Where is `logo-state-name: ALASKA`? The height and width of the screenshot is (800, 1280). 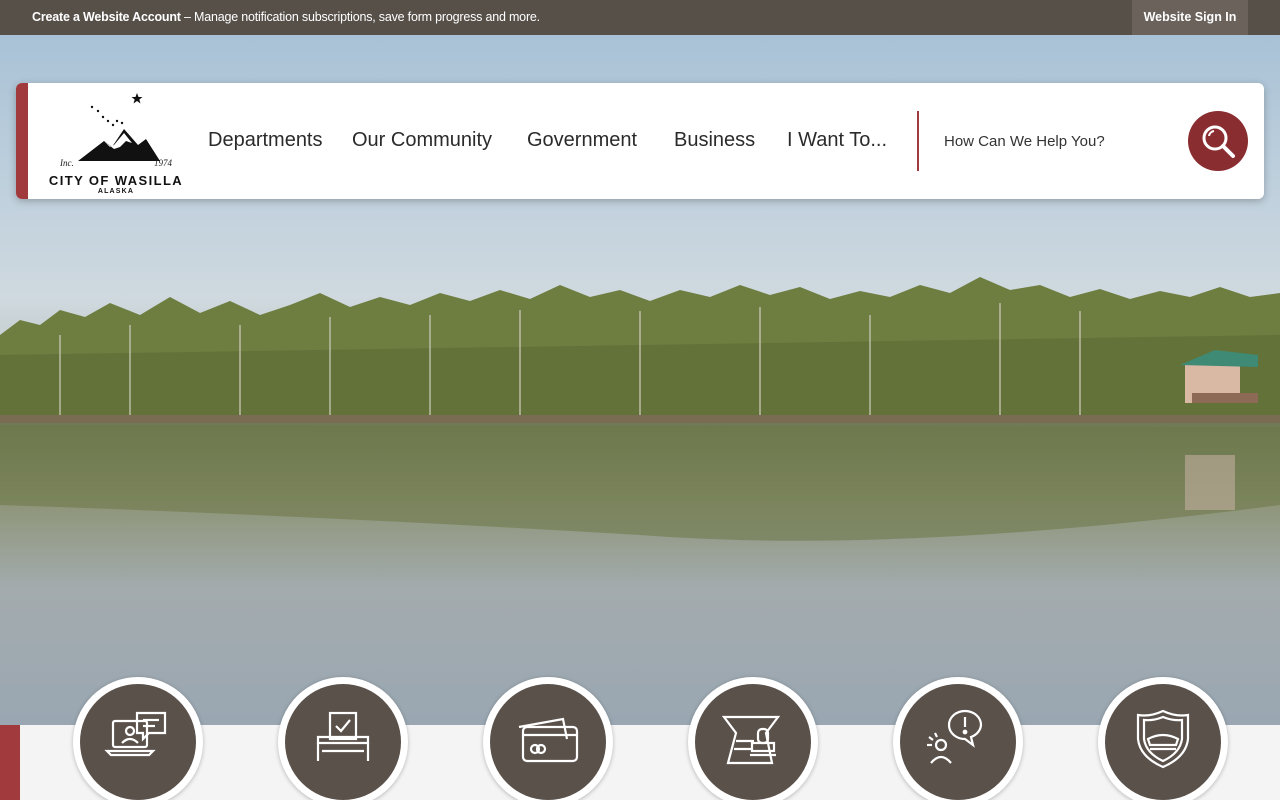
logo-state-name: ALASKA is located at coordinates (116, 191).